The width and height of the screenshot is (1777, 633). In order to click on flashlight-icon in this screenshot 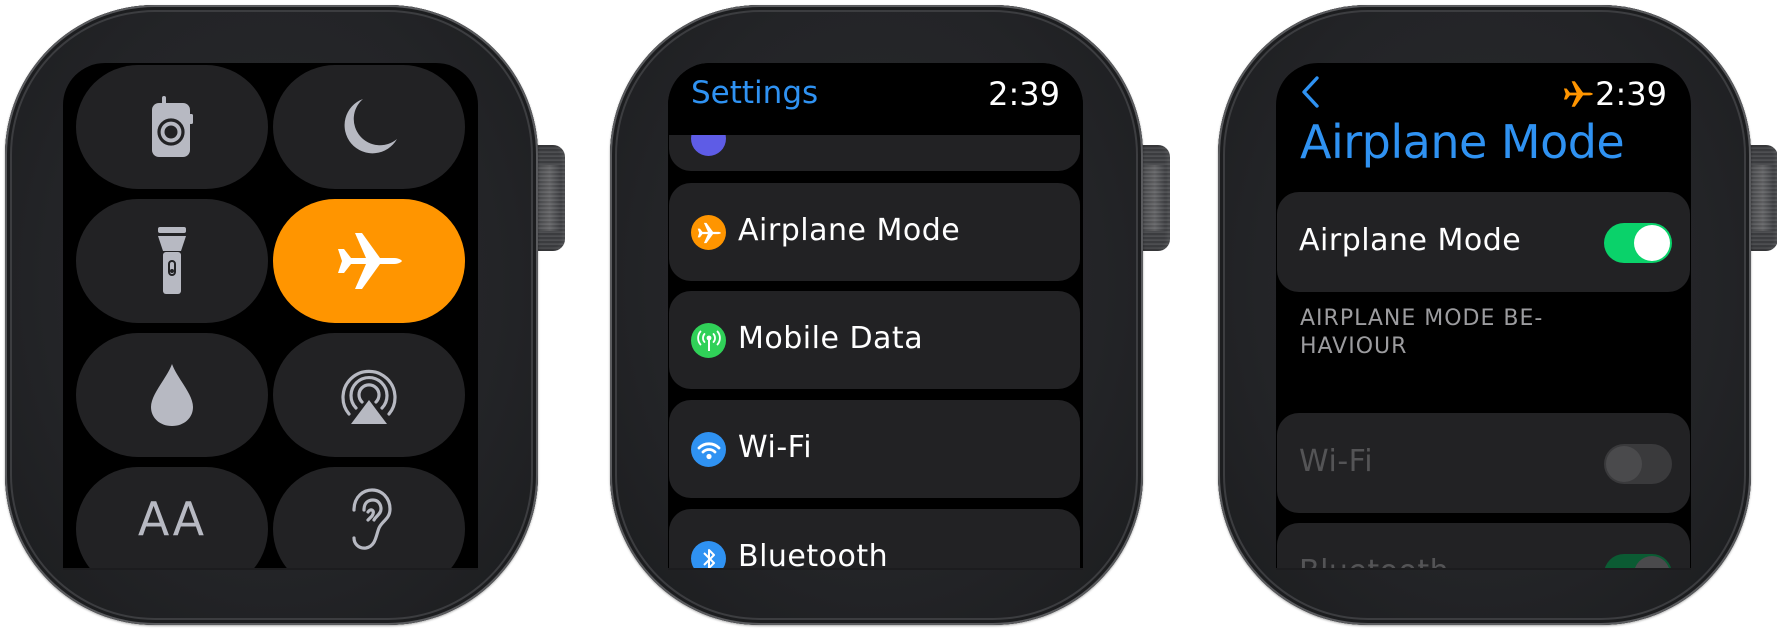, I will do `click(172, 260)`.